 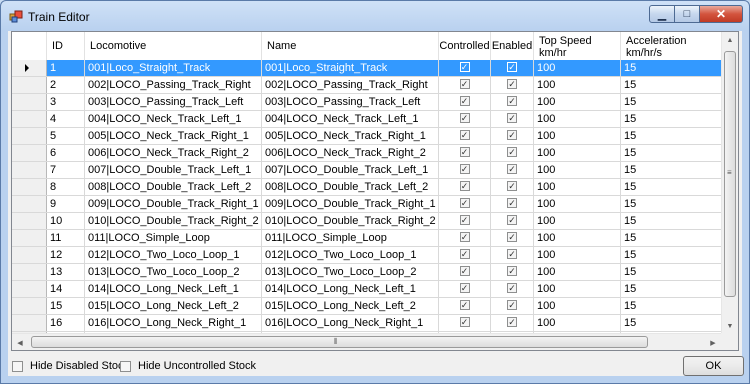 I want to click on horizontal-scrollbar: ◀ ⦀ ▶, so click(x=366, y=341).